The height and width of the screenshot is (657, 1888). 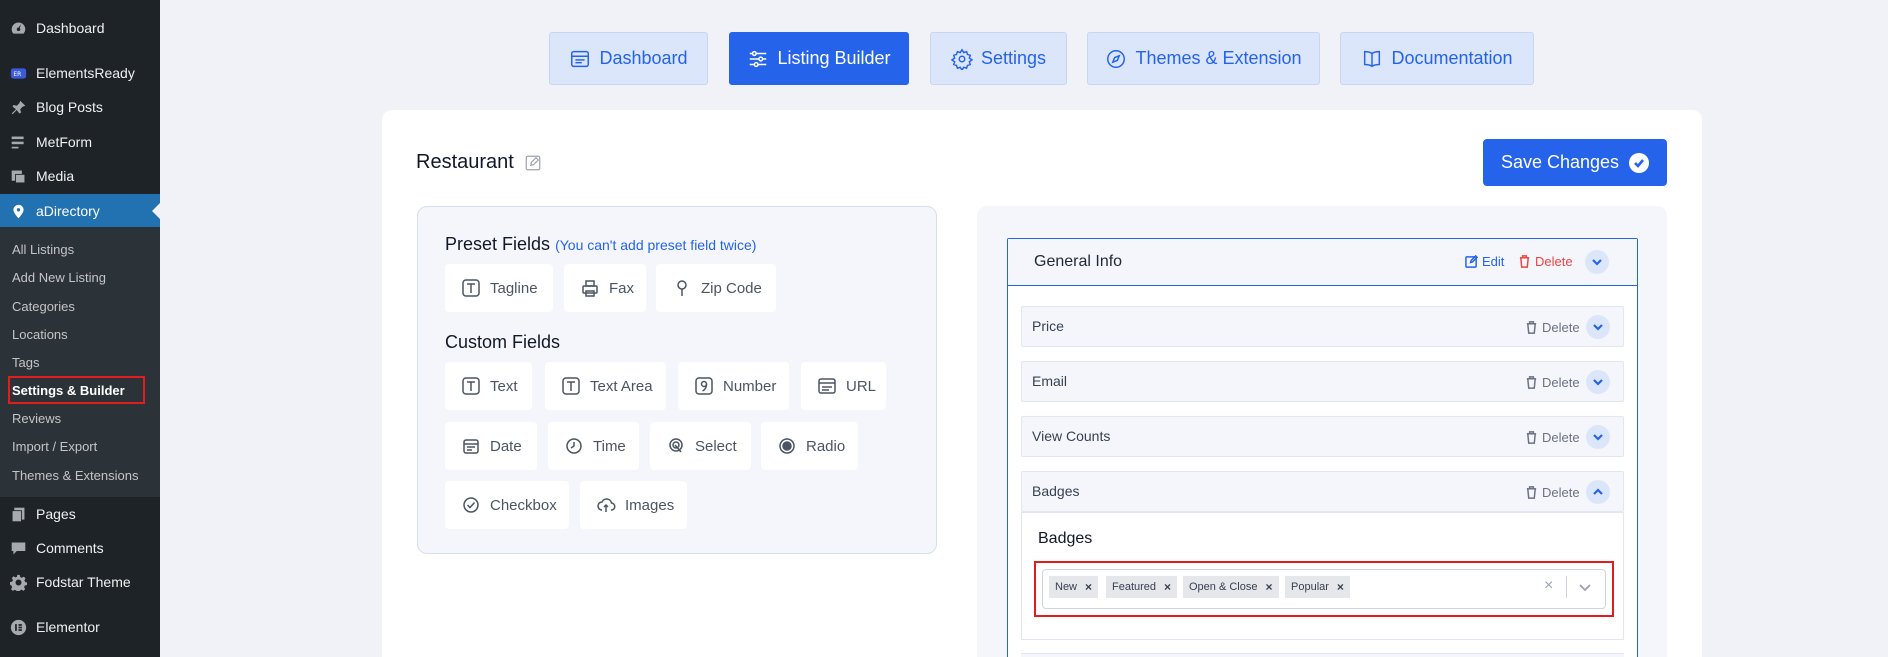 What do you see at coordinates (633, 505) in the screenshot?
I see `chip-images: Images` at bounding box center [633, 505].